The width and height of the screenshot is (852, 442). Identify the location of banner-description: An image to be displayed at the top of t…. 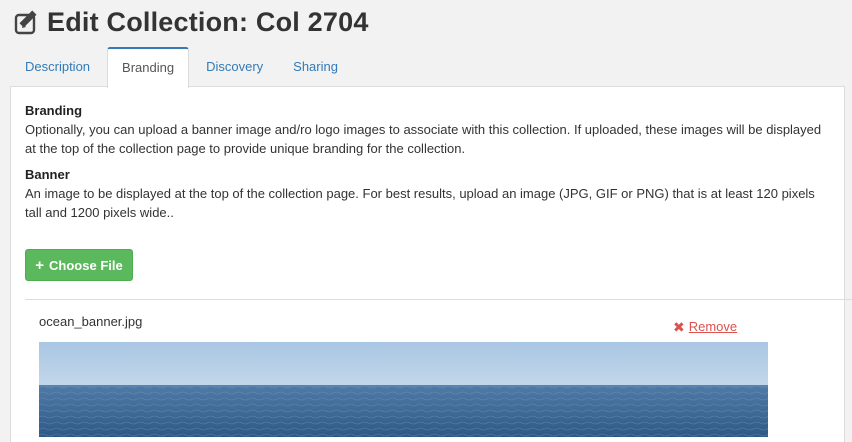
(420, 203).